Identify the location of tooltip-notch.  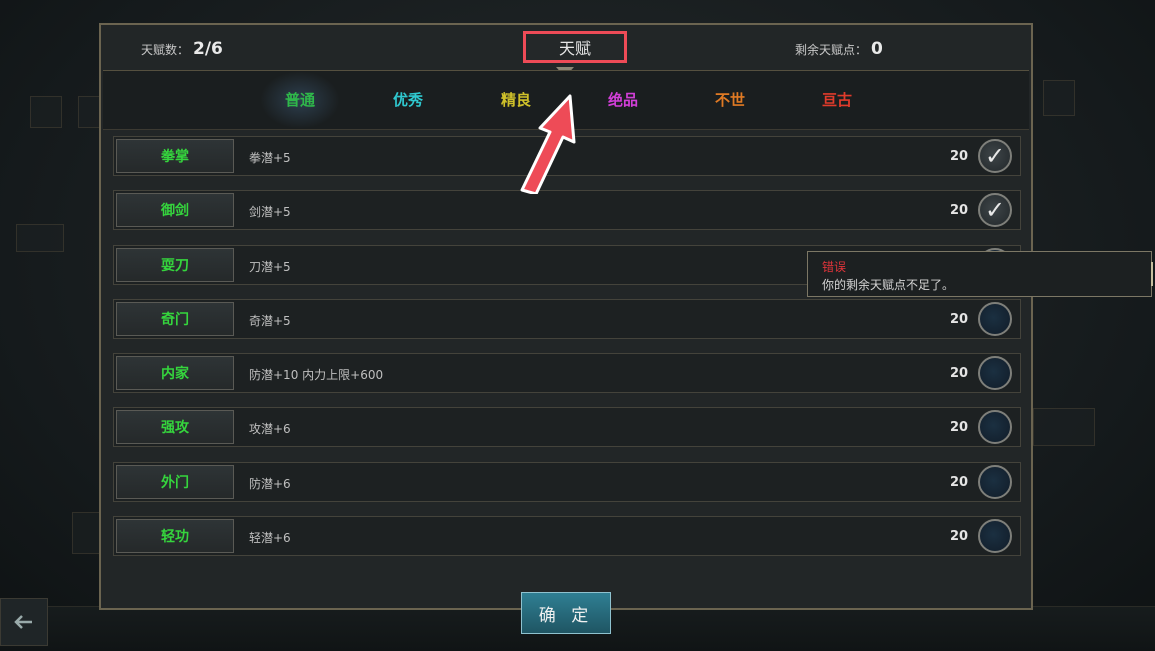
(1149, 274).